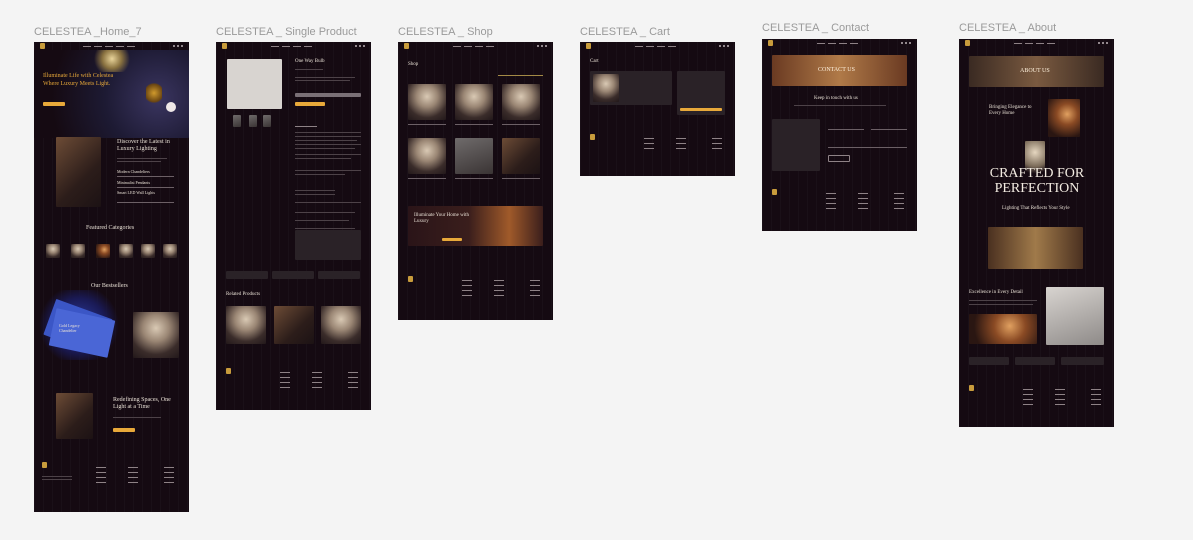 Image resolution: width=1193 pixels, height=540 pixels. I want to click on review-form, so click(328, 245).